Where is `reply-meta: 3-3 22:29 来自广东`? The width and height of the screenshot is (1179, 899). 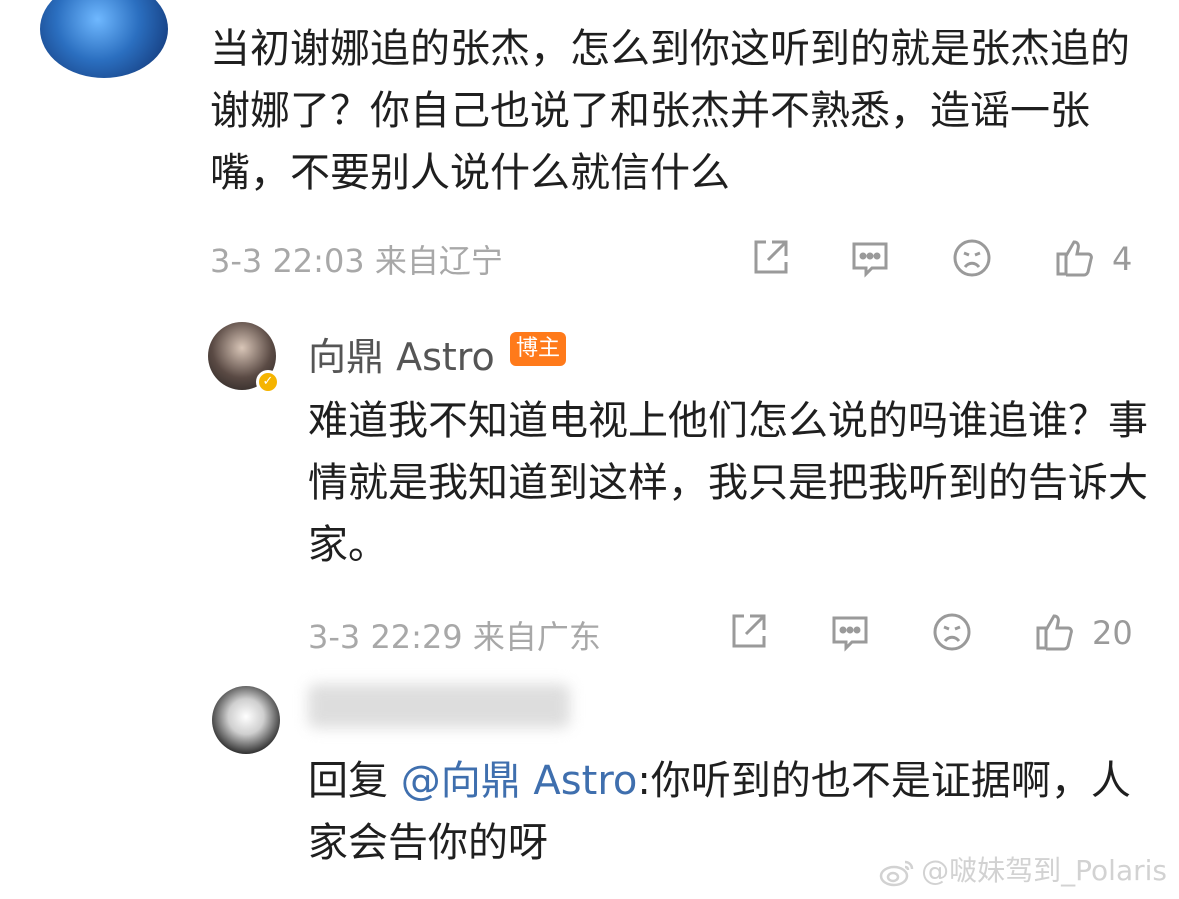
reply-meta: 3-3 22:29 来自广东 is located at coordinates (454, 635).